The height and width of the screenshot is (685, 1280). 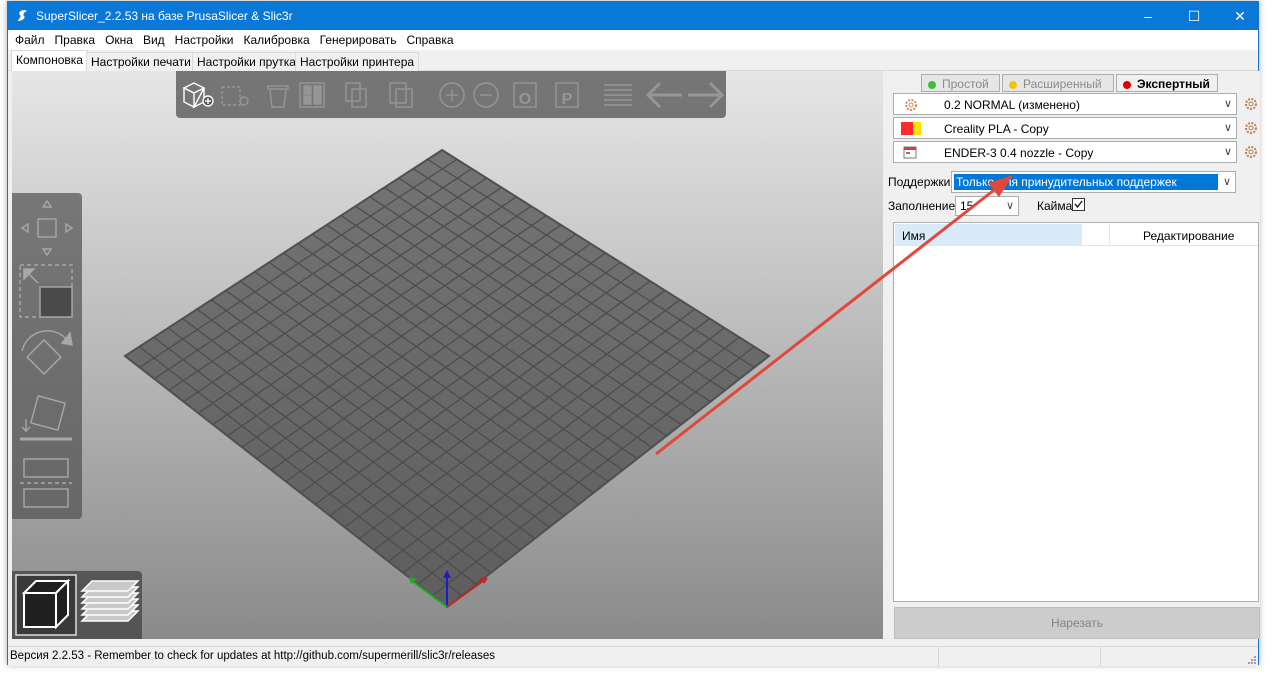 What do you see at coordinates (1056, 206) in the screenshot?
I see `brim-label: Кайма:` at bounding box center [1056, 206].